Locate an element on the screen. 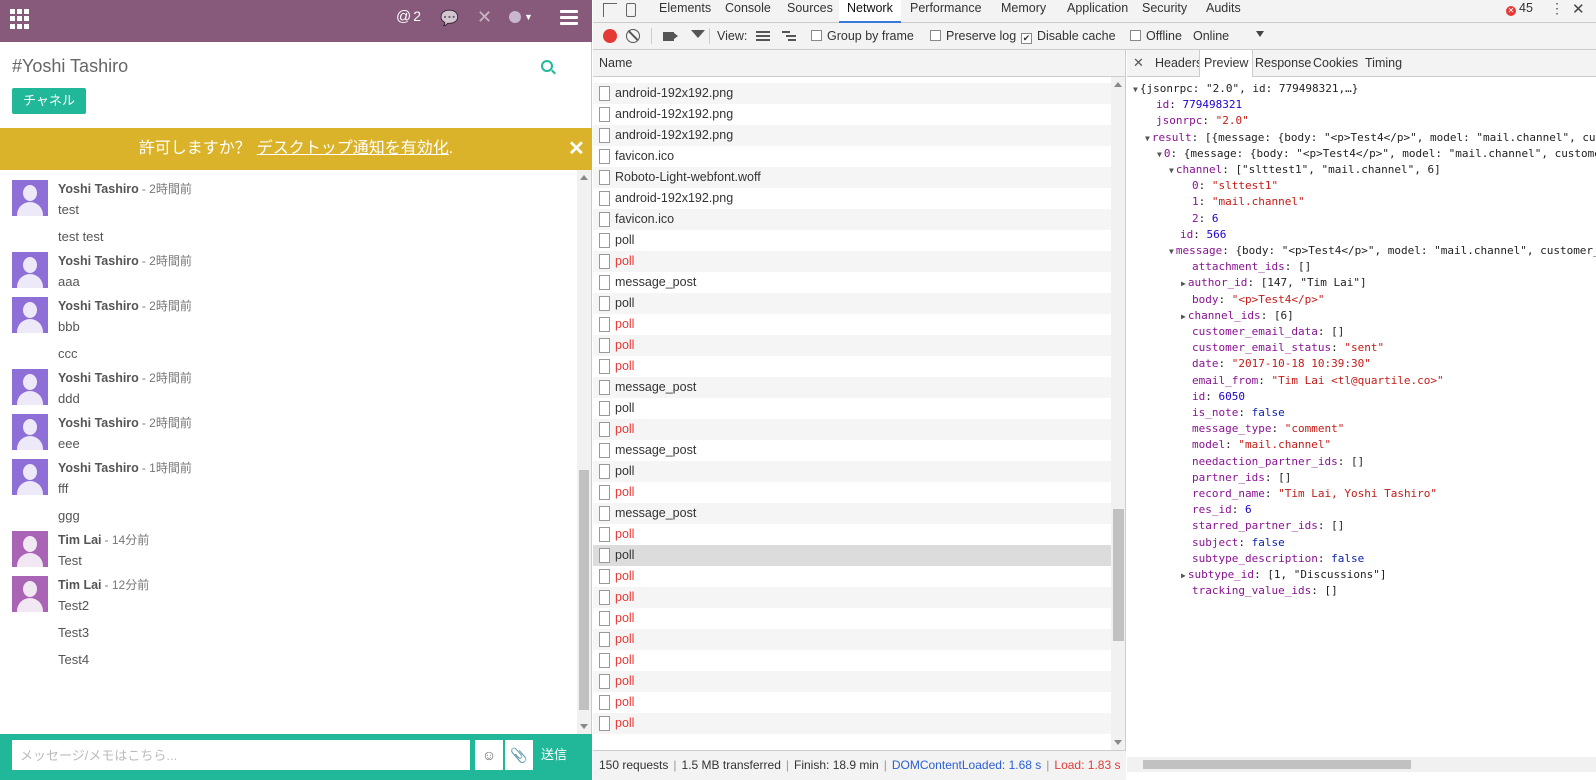 The height and width of the screenshot is (780, 1596). tab-application: Application is located at coordinates (1097, 11).